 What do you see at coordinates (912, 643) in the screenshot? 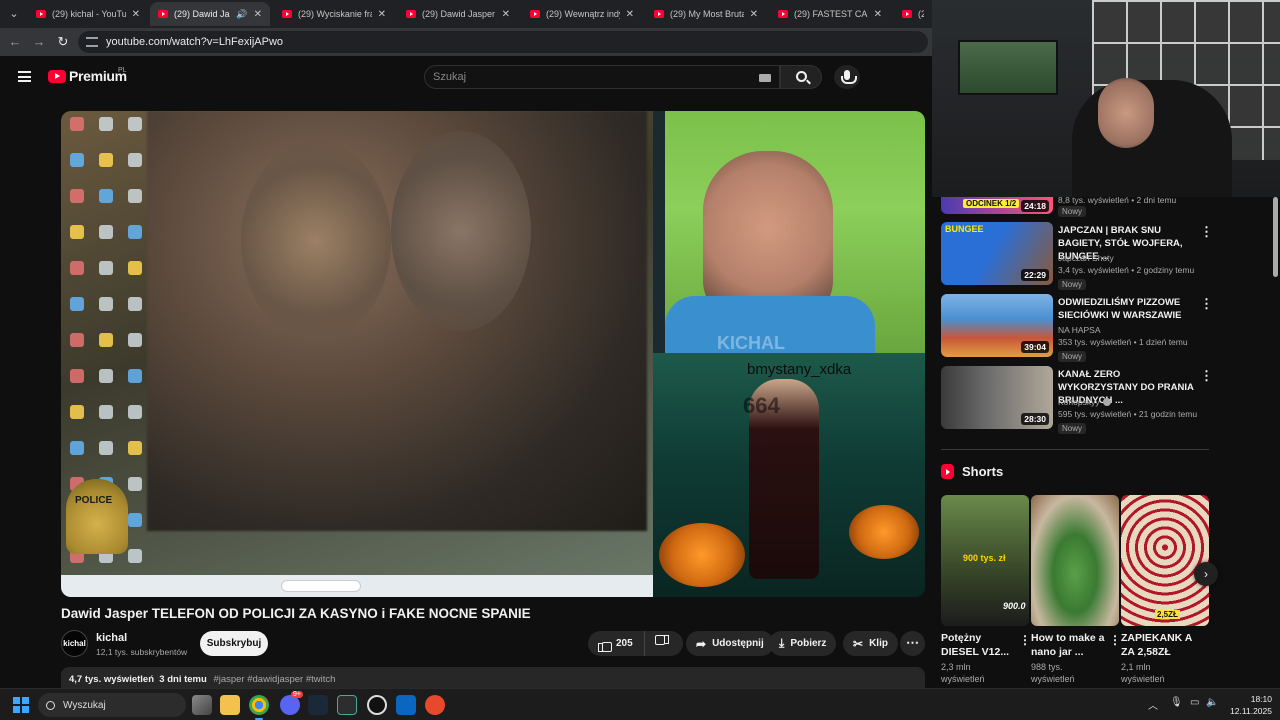
I see `more-actions-button: ⋯` at bounding box center [912, 643].